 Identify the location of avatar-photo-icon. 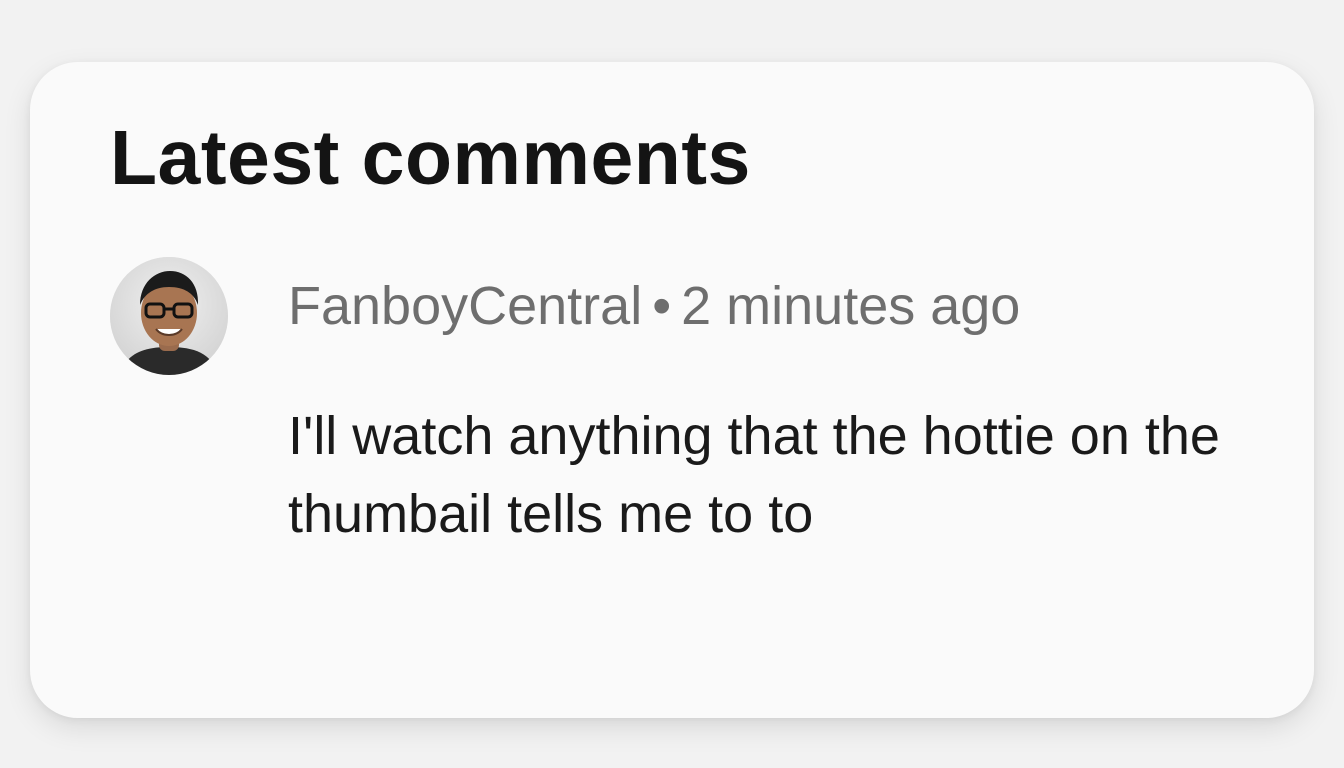
(169, 316).